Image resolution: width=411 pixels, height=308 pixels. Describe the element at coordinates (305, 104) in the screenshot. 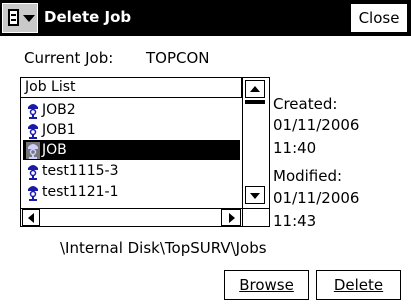

I see `created-label: Created:` at that location.